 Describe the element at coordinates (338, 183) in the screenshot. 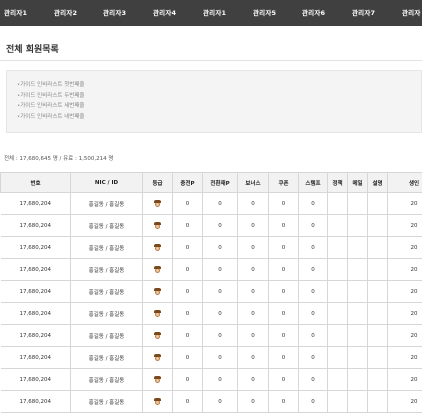

I see `col-header-policy: 정책` at that location.